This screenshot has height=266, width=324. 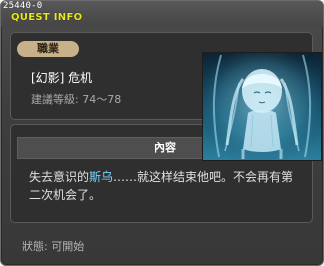 What do you see at coordinates (101, 177) in the screenshot?
I see `npc-name-link: 斯乌` at bounding box center [101, 177].